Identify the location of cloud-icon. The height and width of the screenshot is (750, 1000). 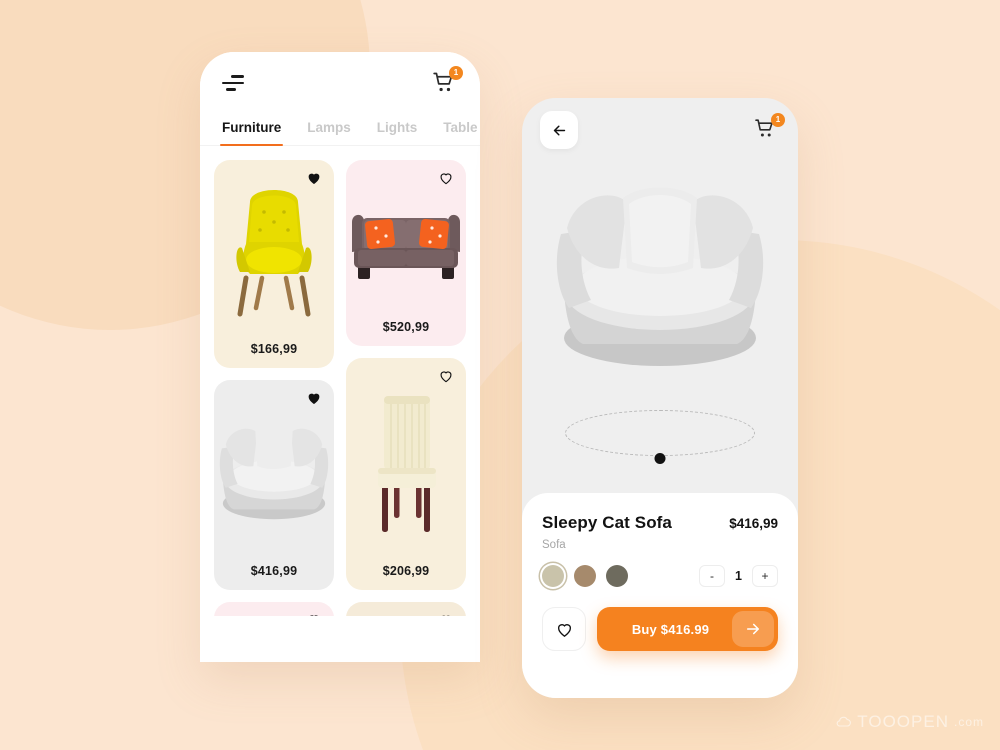
(844, 721).